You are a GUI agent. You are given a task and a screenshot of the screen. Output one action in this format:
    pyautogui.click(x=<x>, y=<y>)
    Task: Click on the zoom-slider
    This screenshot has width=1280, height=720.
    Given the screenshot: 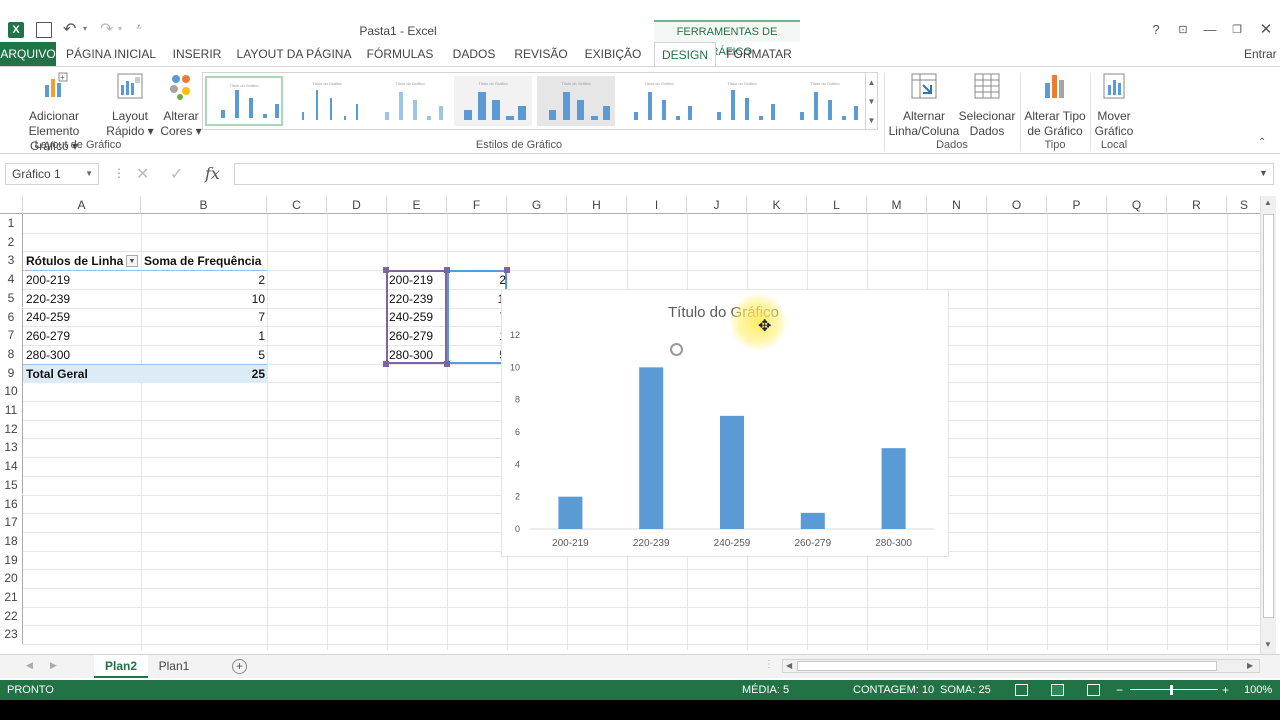 What is the action you would take?
    pyautogui.click(x=1174, y=689)
    